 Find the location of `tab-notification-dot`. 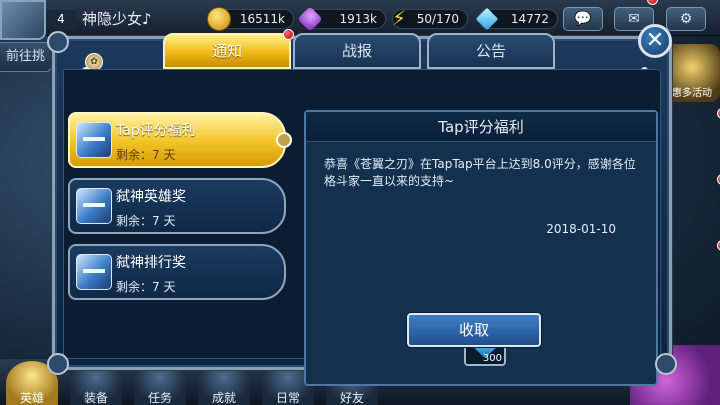

tab-notification-dot is located at coordinates (288, 34).